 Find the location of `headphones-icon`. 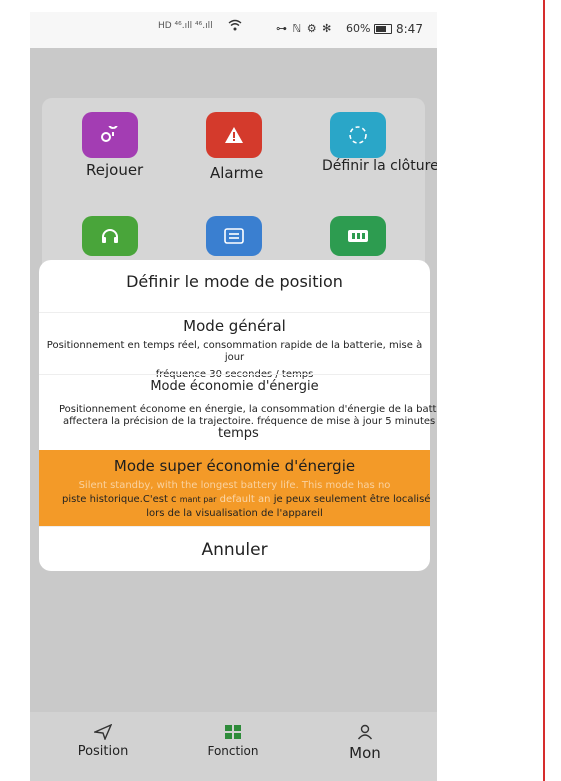

headphones-icon is located at coordinates (110, 236).